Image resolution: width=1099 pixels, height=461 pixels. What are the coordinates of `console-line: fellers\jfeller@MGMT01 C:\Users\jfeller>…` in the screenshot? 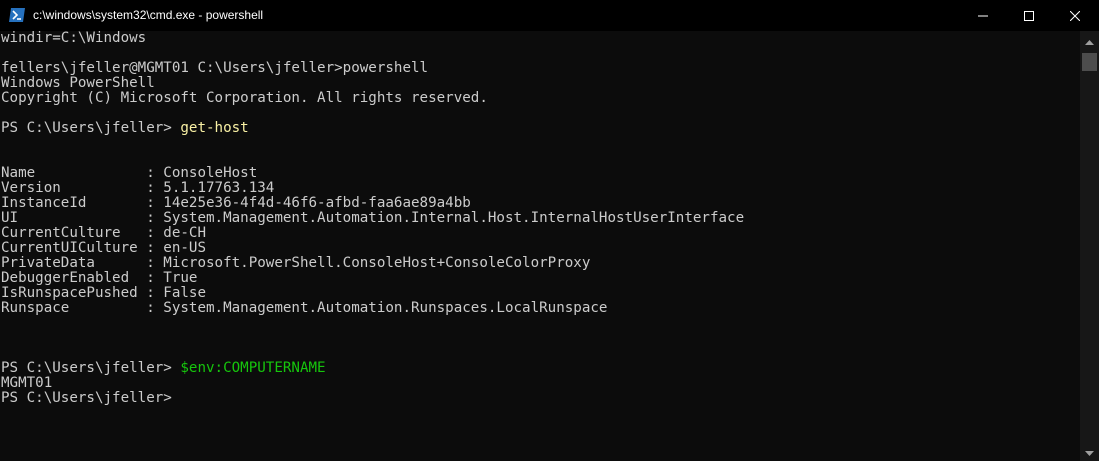 It's located at (215, 68).